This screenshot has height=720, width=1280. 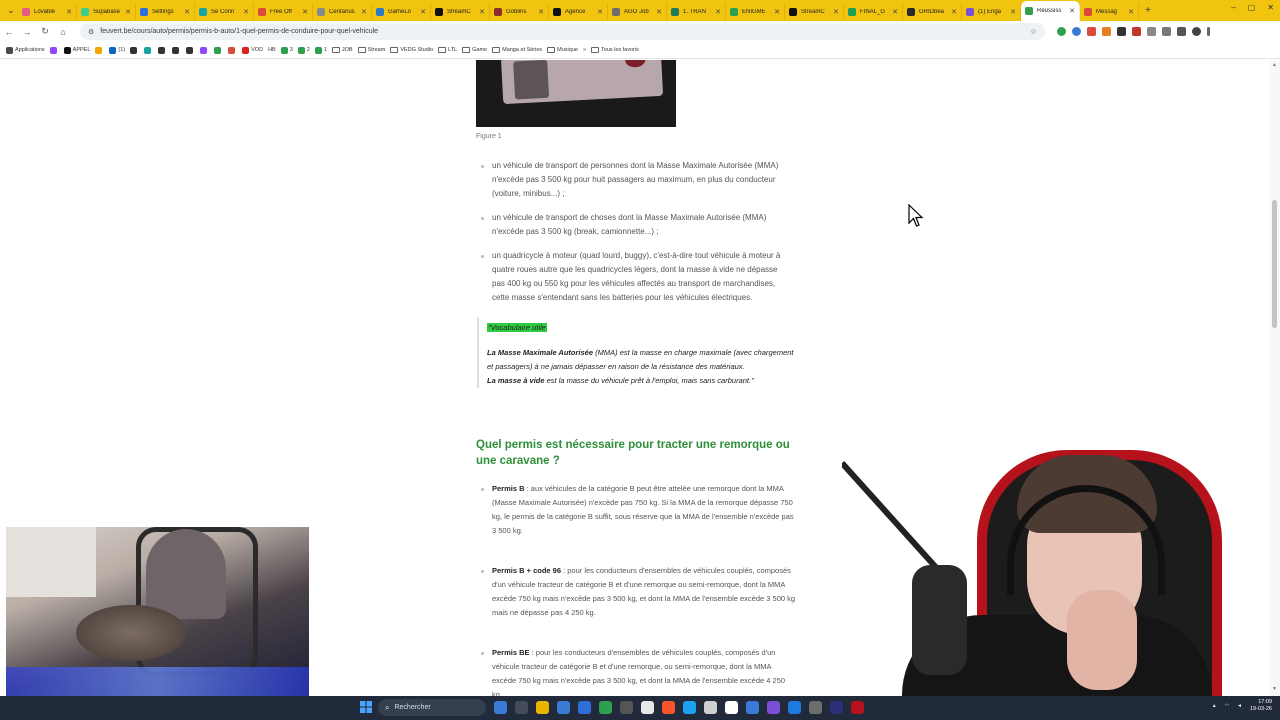 What do you see at coordinates (584, 50) in the screenshot?
I see `bookmark-item: »` at bounding box center [584, 50].